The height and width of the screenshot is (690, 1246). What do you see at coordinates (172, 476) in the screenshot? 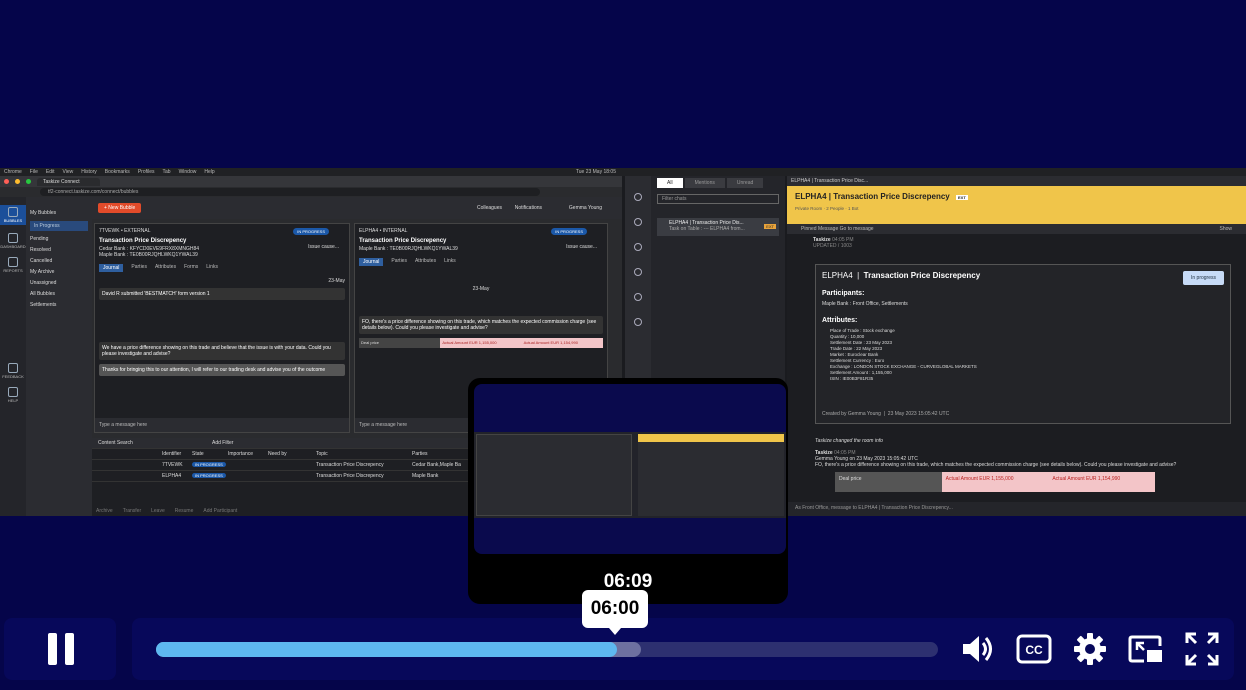
I see `row-id: ELPHA4` at bounding box center [172, 476].